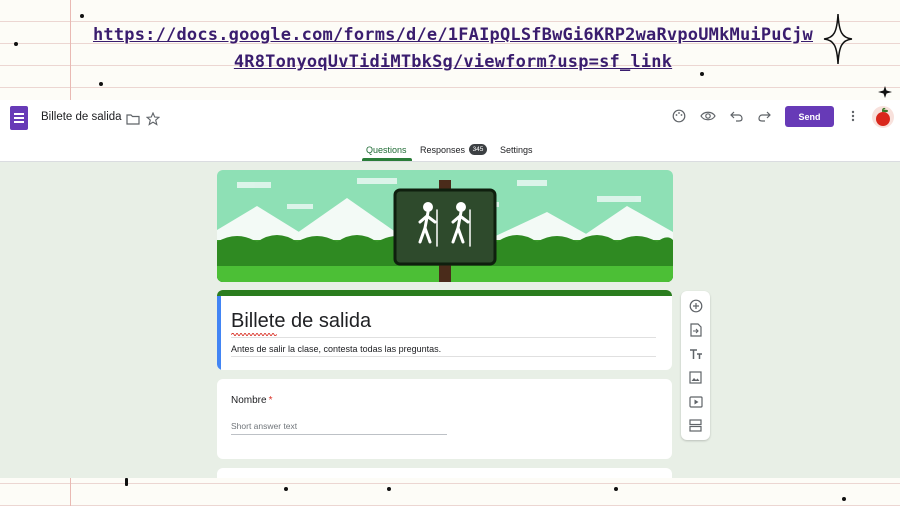 The height and width of the screenshot is (506, 900). Describe the element at coordinates (387, 159) in the screenshot. I see `active-tab-indicator` at that location.